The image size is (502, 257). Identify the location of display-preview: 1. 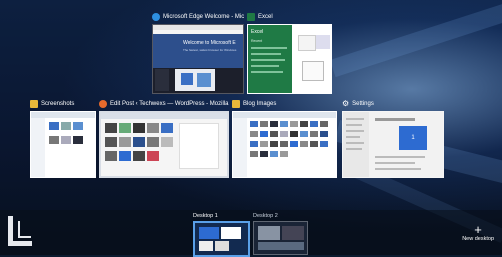
(413, 138).